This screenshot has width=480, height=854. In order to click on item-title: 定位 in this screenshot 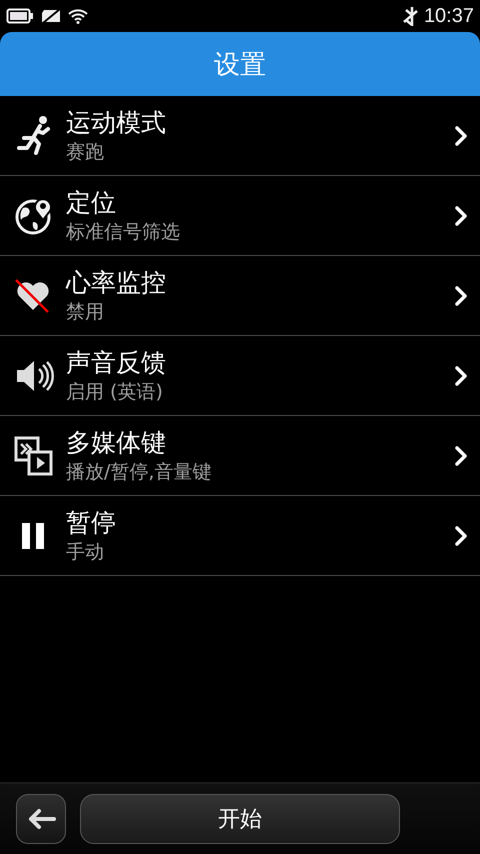, I will do `click(91, 202)`.